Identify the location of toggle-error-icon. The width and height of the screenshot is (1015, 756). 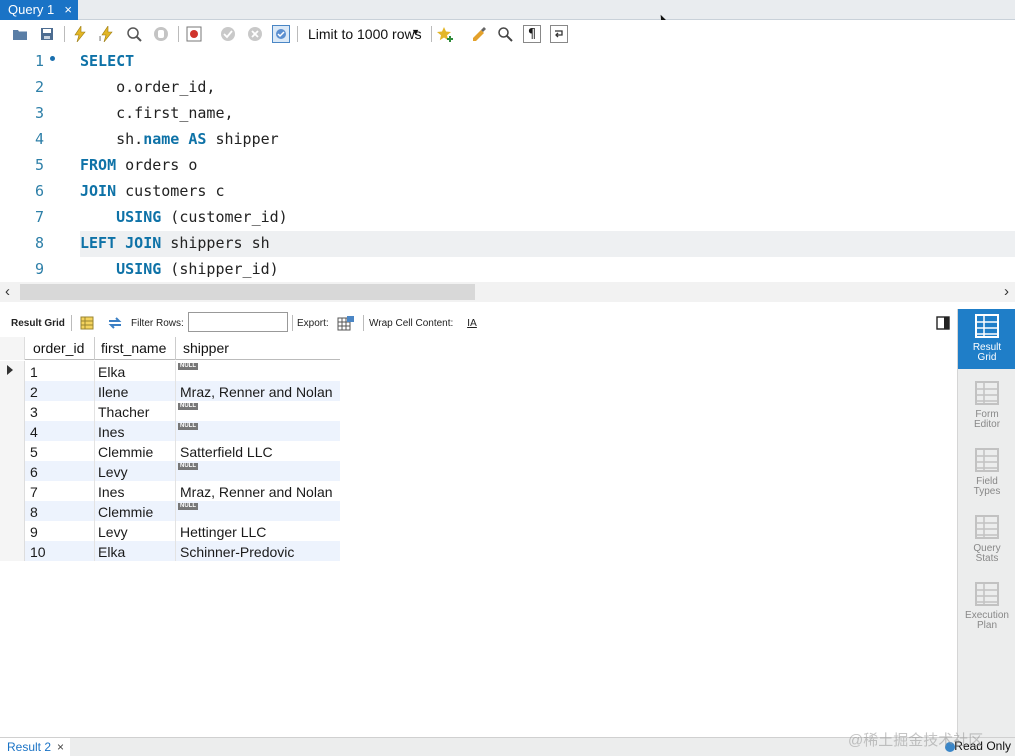
(194, 34).